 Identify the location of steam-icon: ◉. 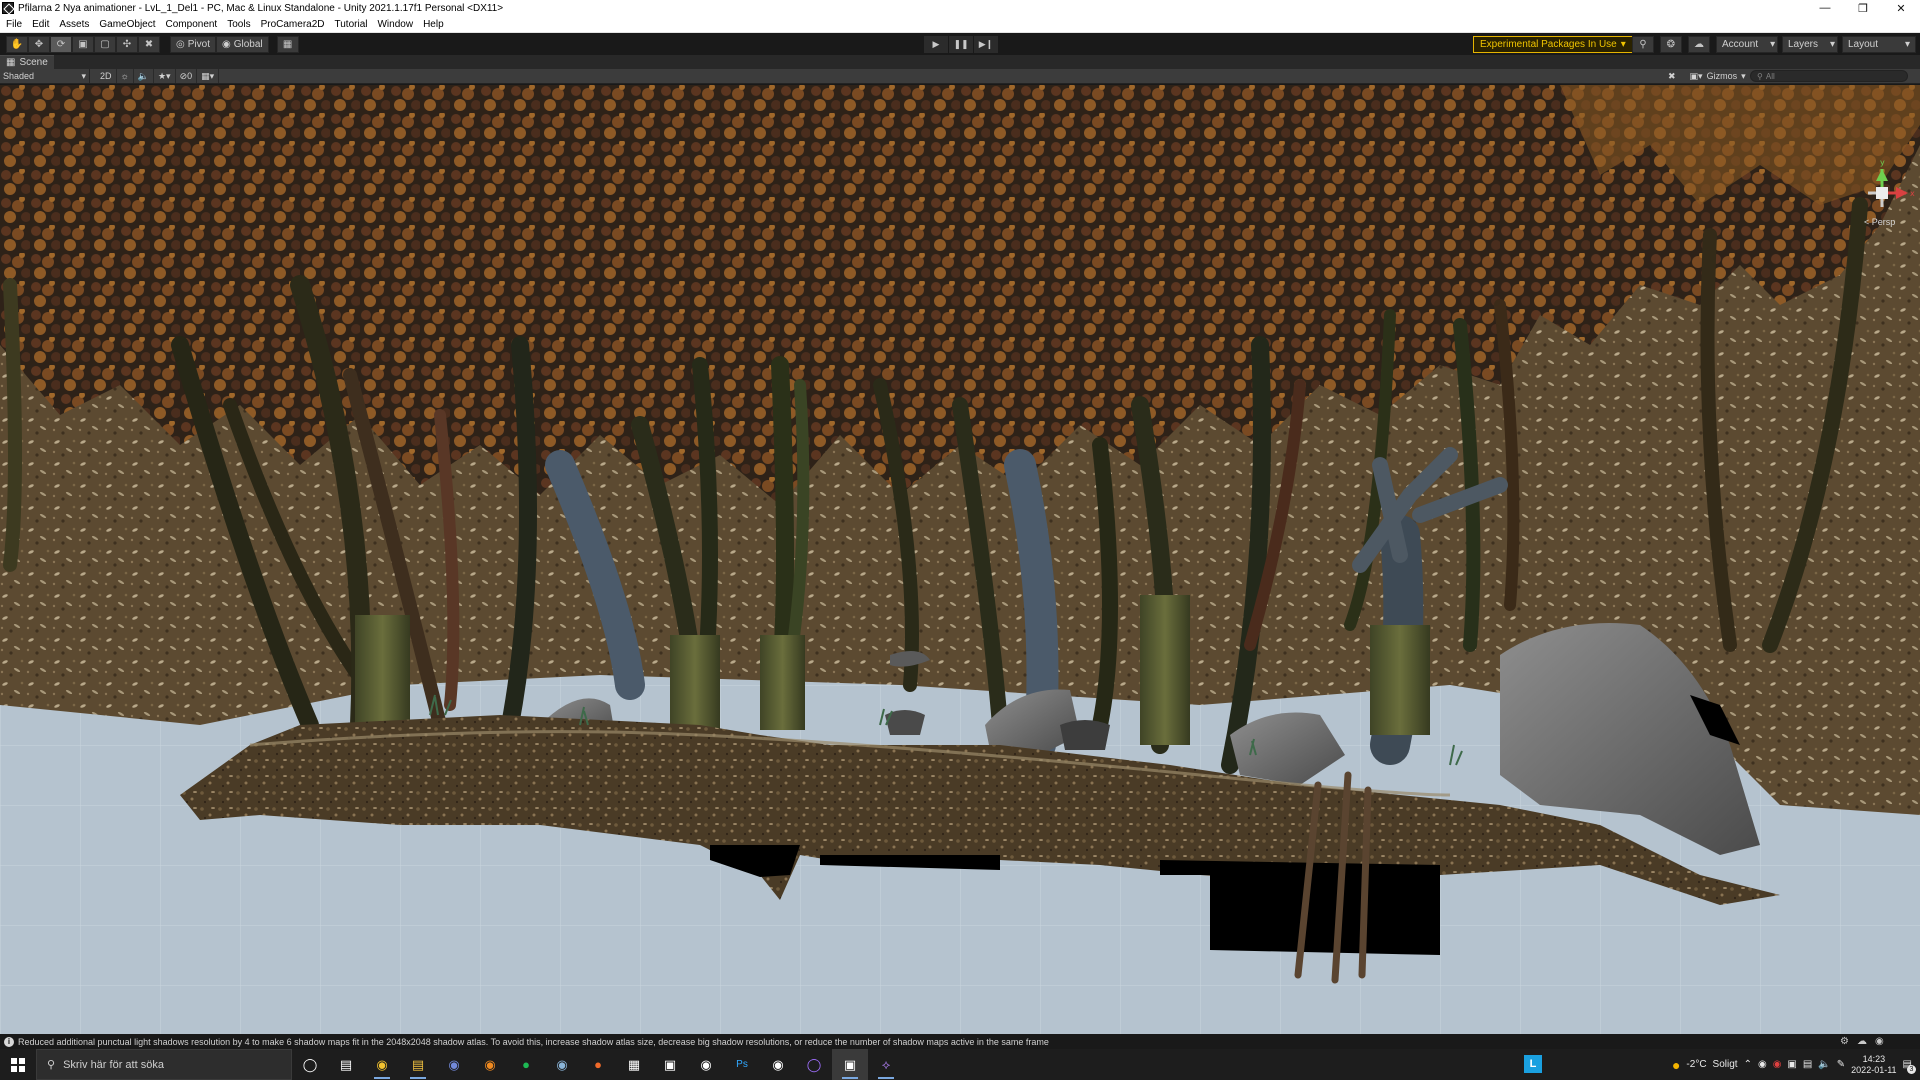
(562, 1064).